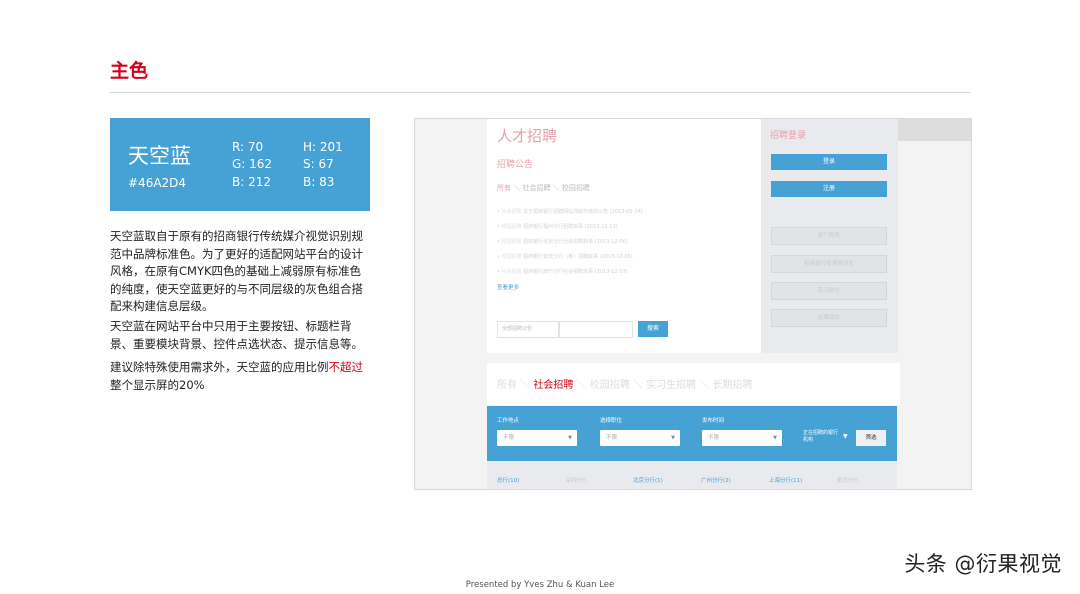 This screenshot has height=594, width=1080. What do you see at coordinates (346, 367) in the screenshot?
I see `p3-highlight: 不超过` at bounding box center [346, 367].